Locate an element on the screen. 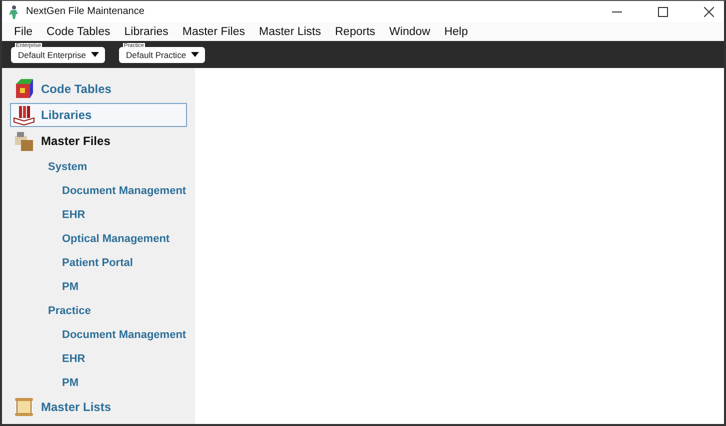 The width and height of the screenshot is (726, 426). nav-item: System is located at coordinates (98, 167).